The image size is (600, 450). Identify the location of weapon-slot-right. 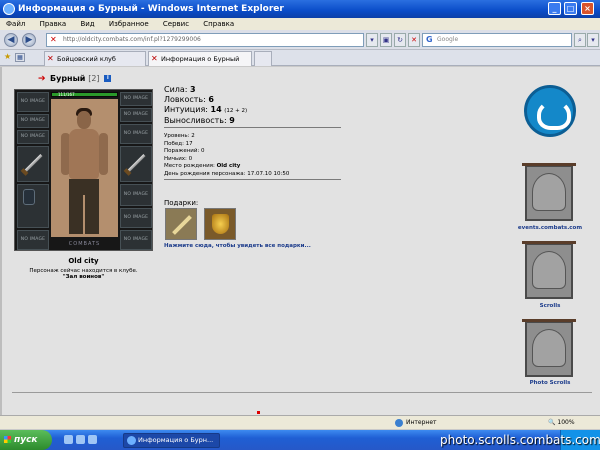
(136, 164).